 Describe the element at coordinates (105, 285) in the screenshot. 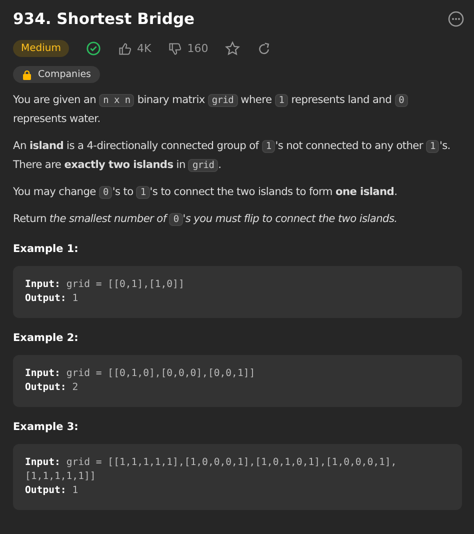

I see `code-line: Input: grid = [[0,1],[1,0]]` at that location.